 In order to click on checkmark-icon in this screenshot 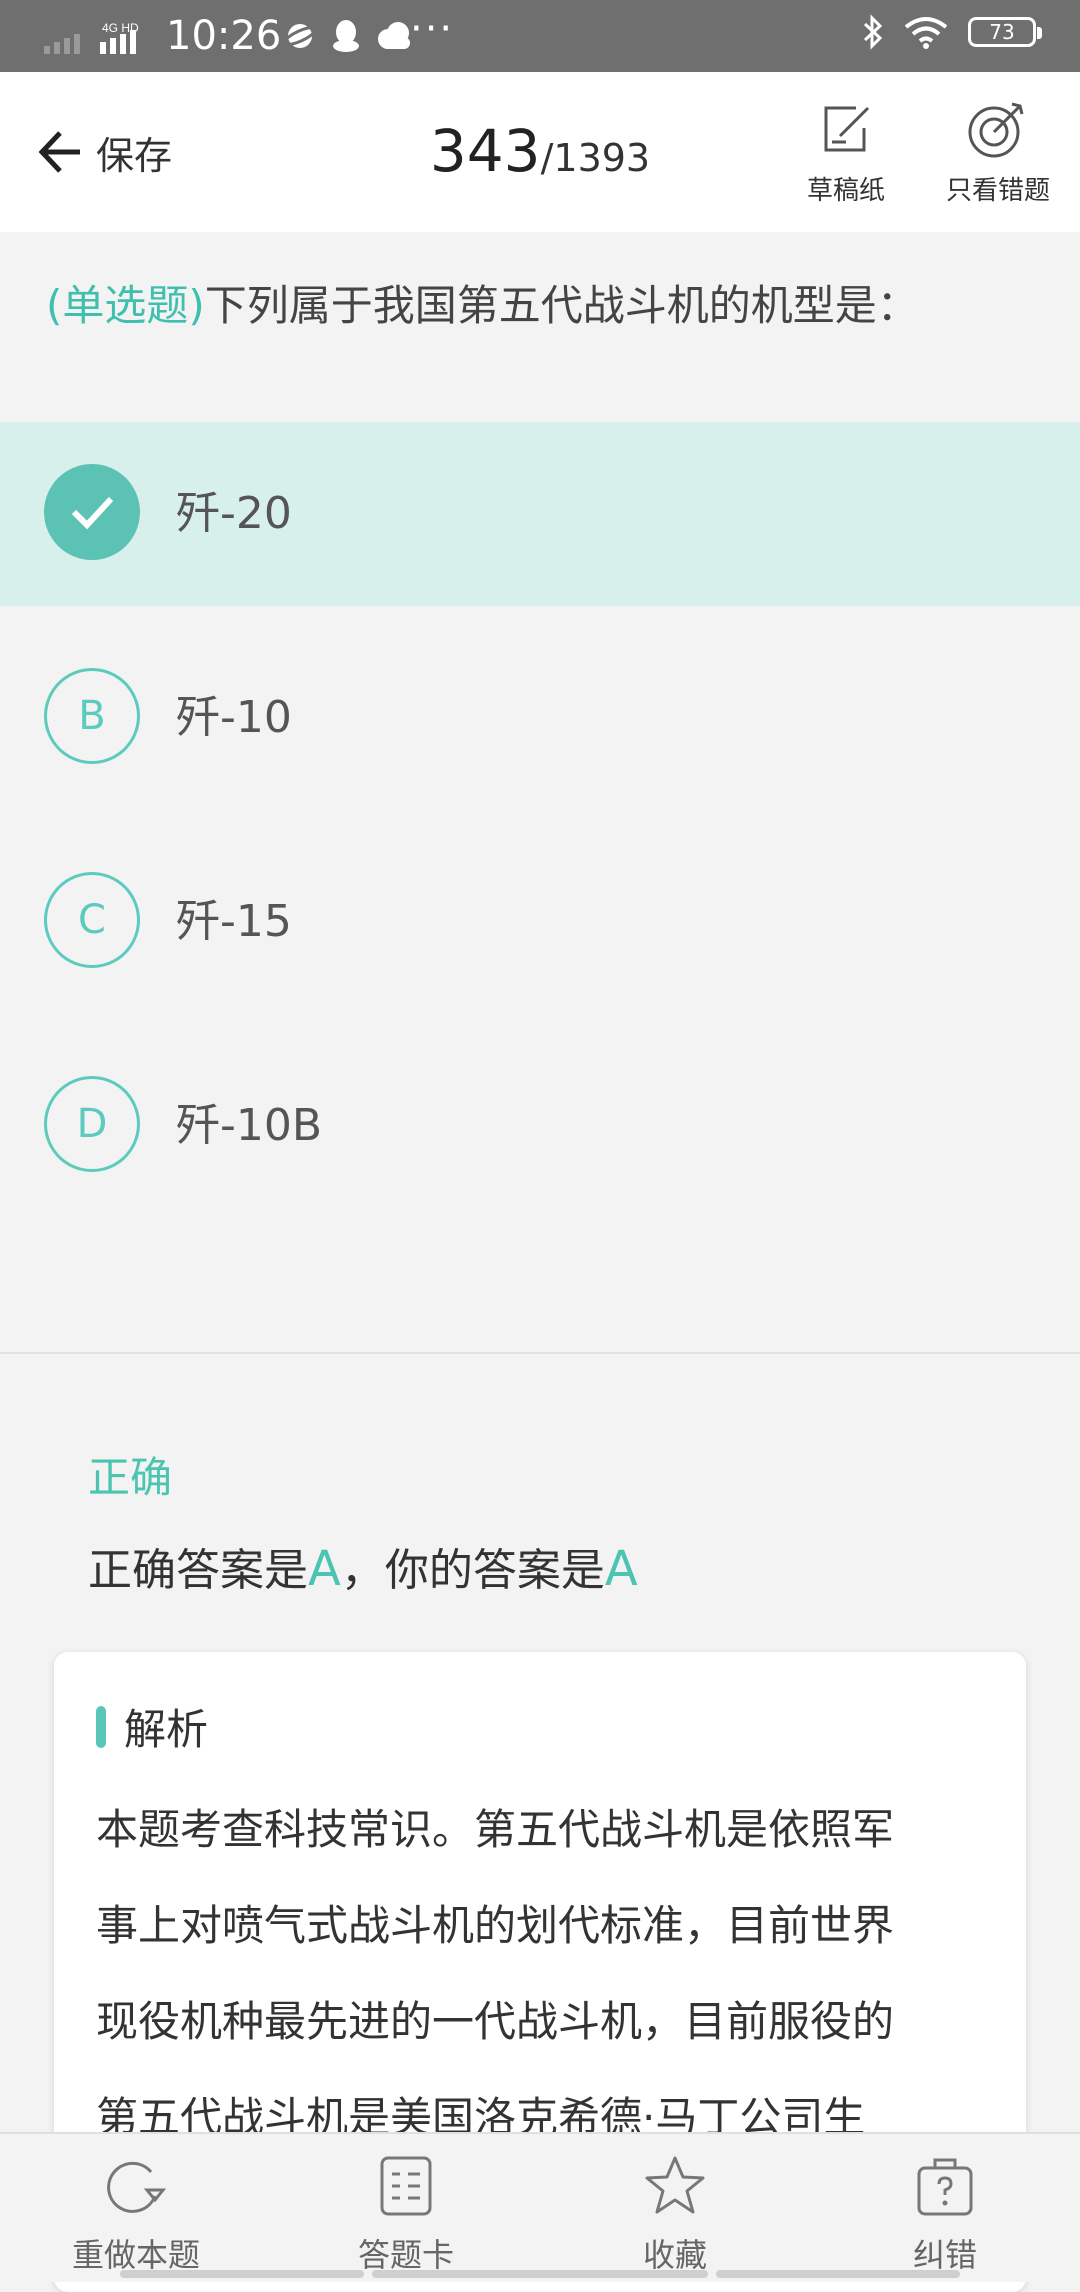, I will do `click(92, 512)`.